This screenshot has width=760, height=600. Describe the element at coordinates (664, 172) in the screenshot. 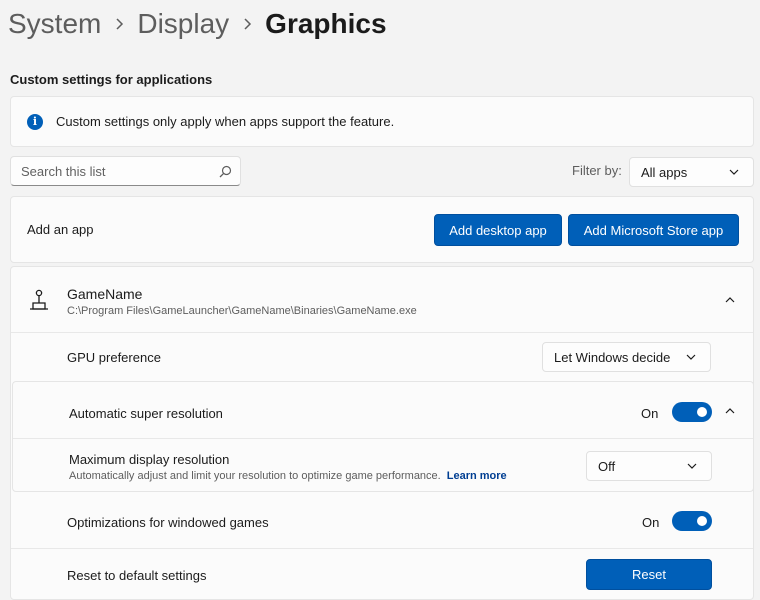

I see `filter-value: All apps` at that location.